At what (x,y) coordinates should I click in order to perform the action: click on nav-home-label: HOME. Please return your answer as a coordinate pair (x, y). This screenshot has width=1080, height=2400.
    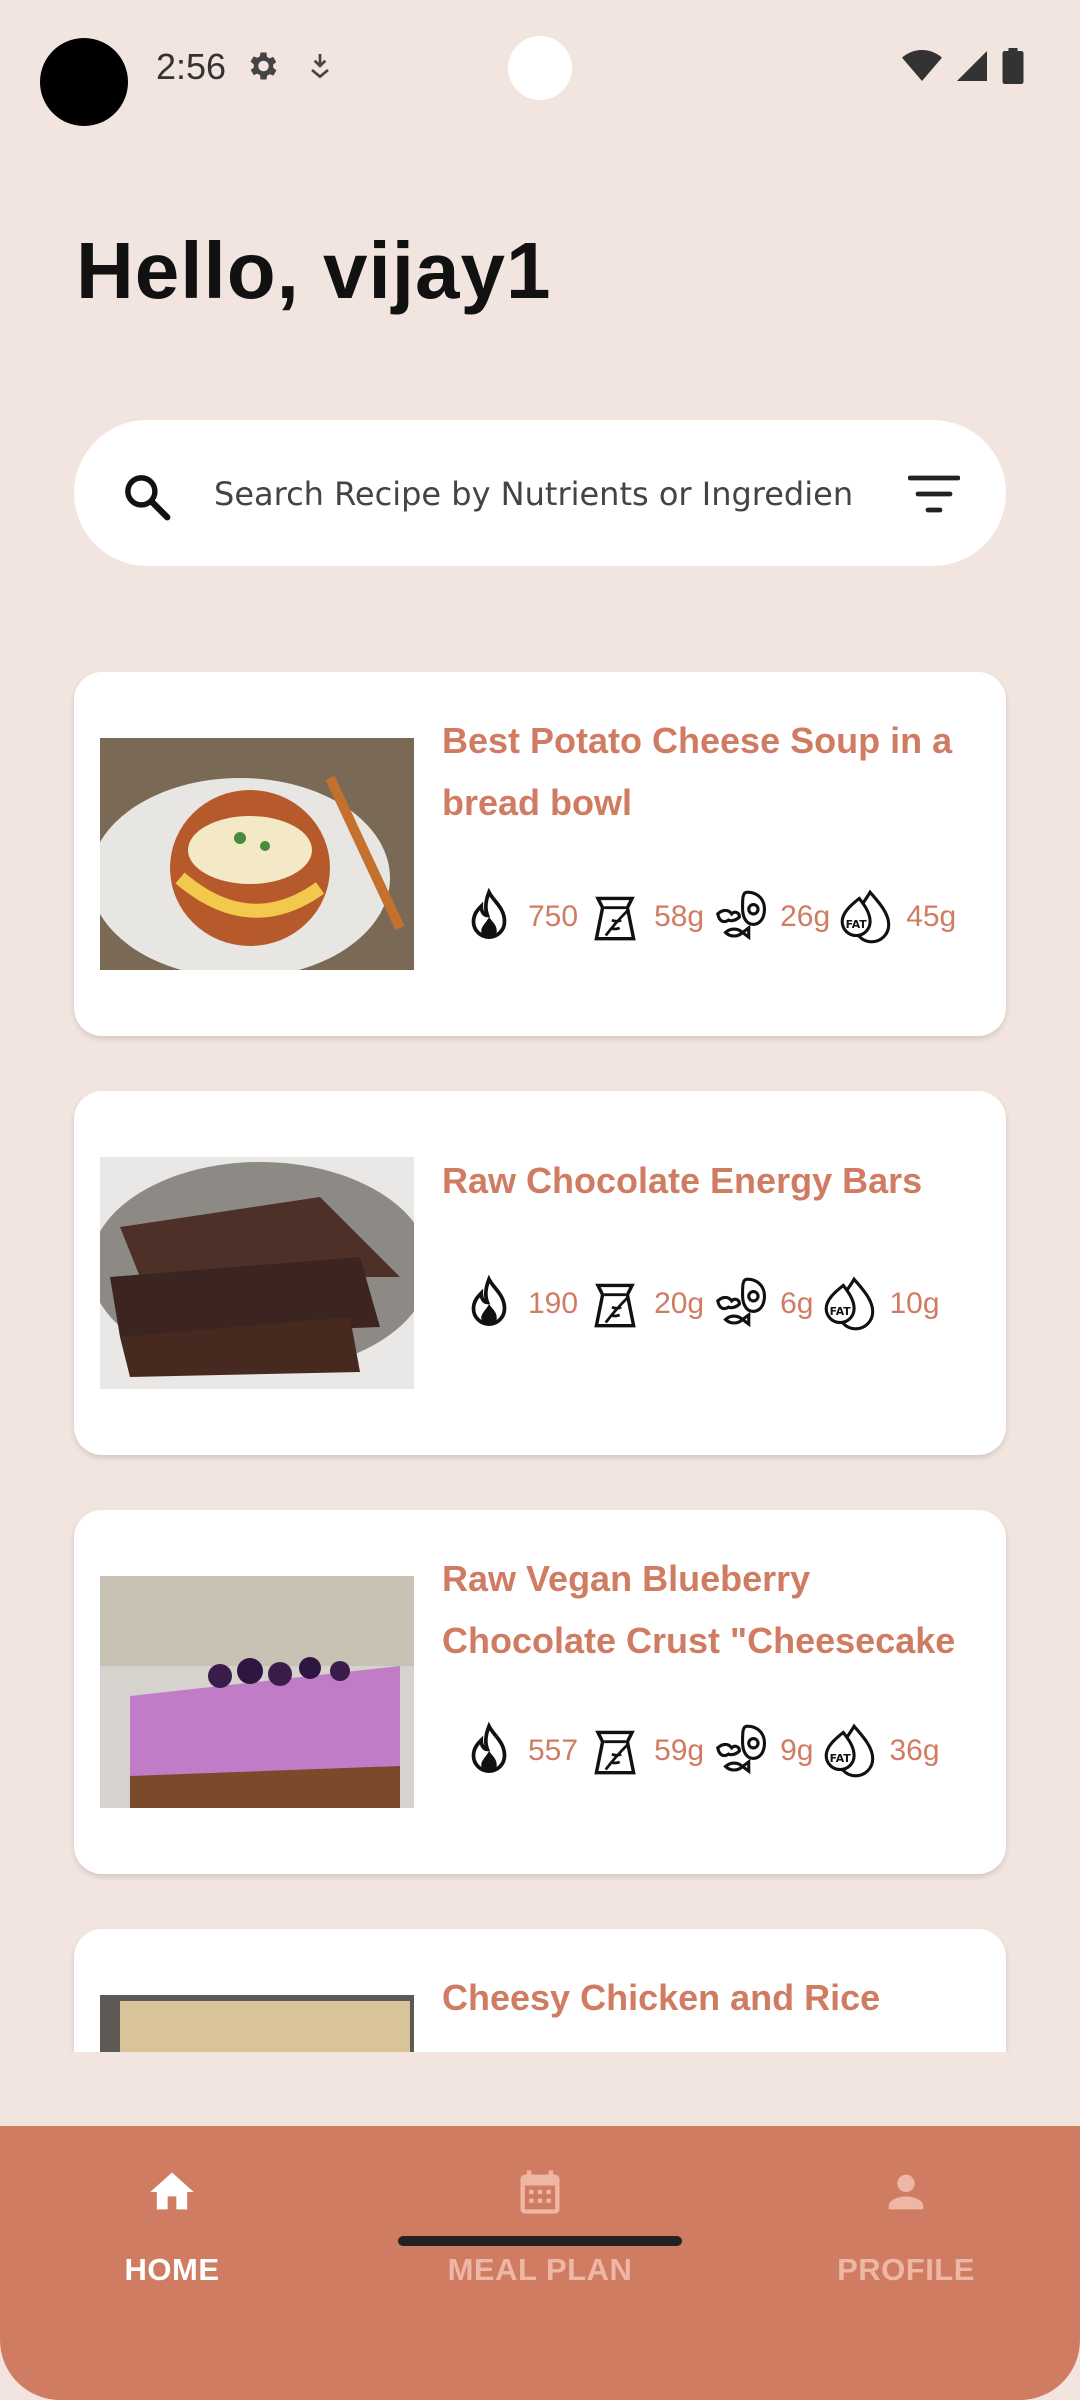
    Looking at the image, I should click on (172, 2269).